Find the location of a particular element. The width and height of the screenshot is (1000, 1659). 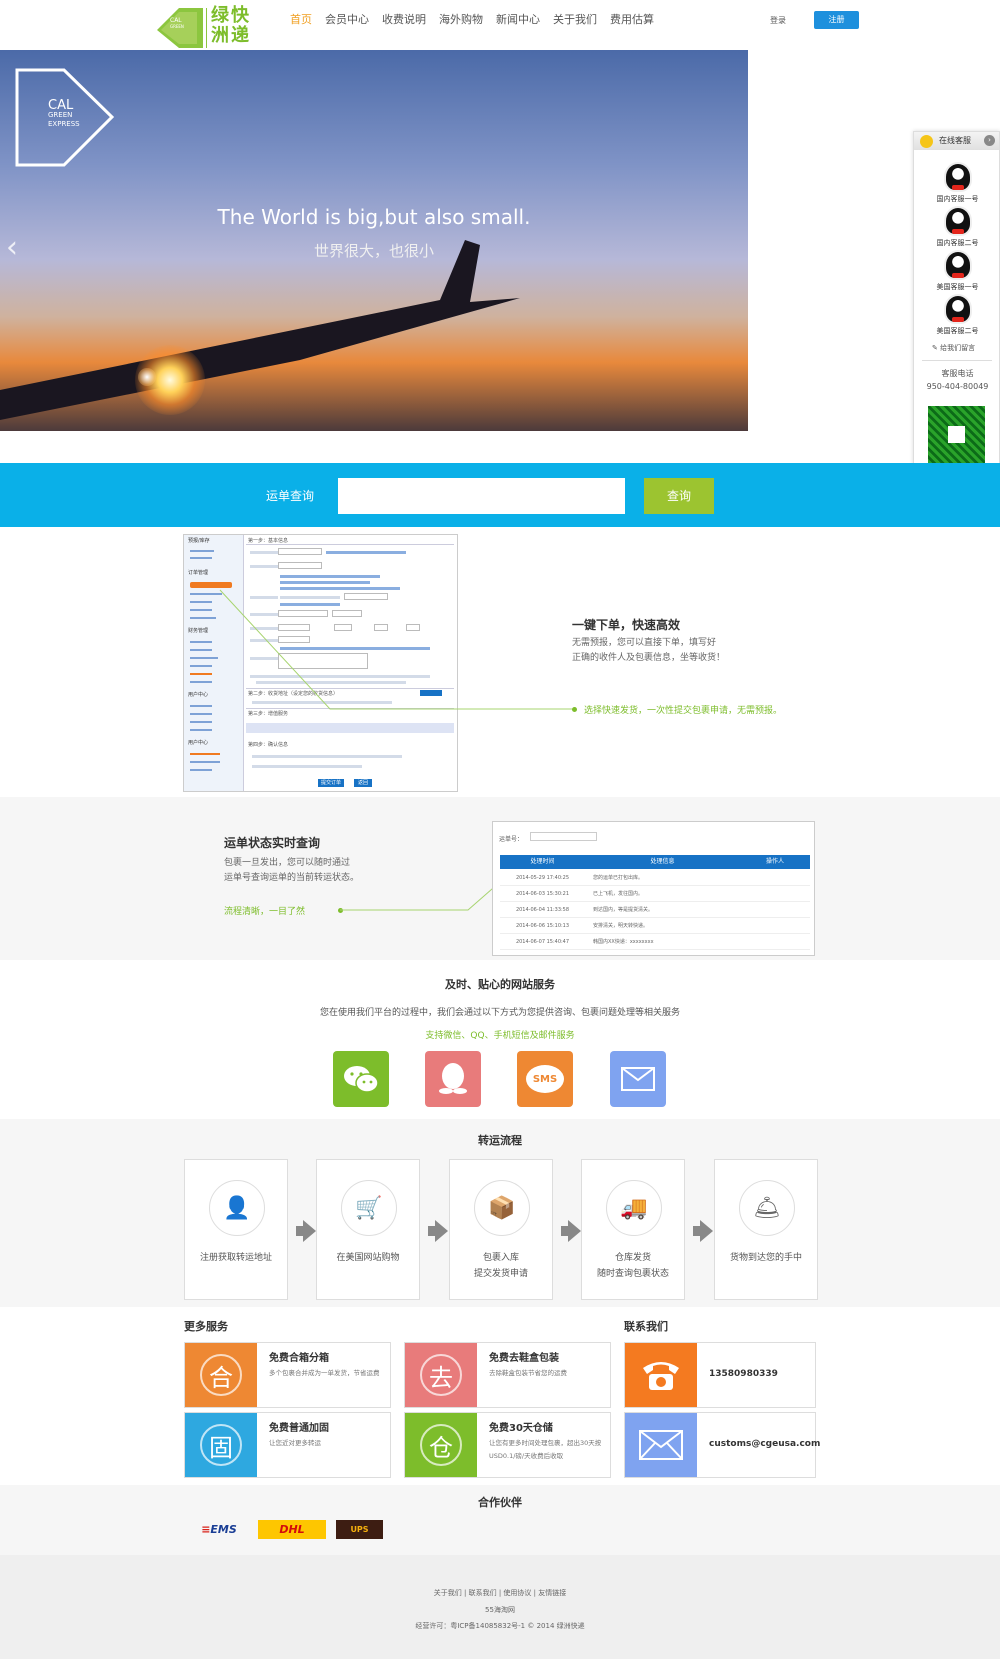

receptionist-icon: 🛎 is located at coordinates (767, 1208).